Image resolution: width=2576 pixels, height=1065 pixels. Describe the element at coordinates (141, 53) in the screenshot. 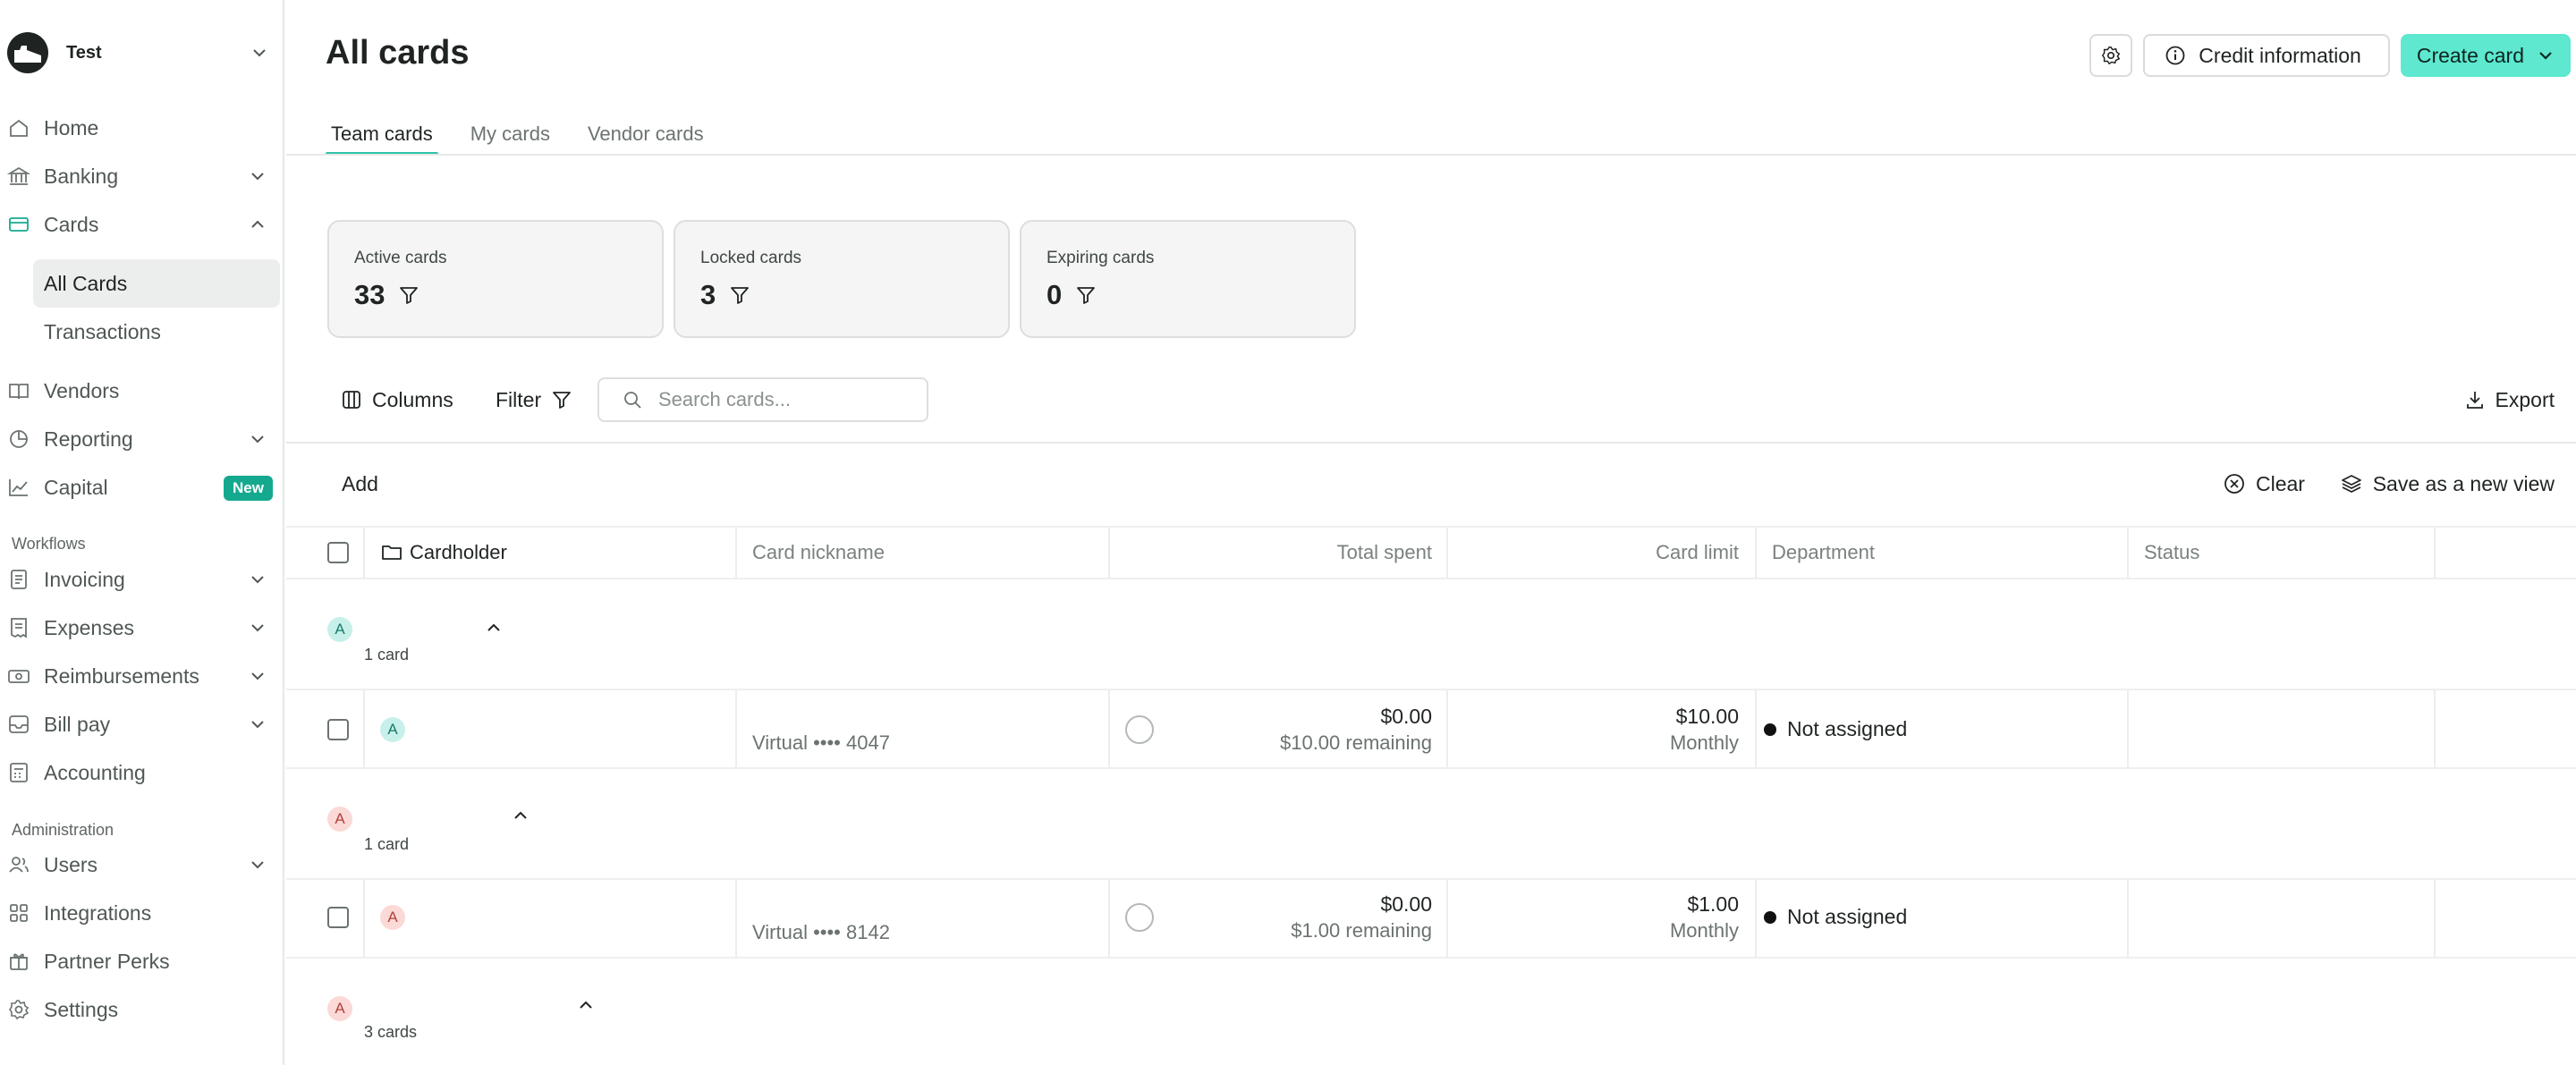

I see `org-switcher: Test` at that location.